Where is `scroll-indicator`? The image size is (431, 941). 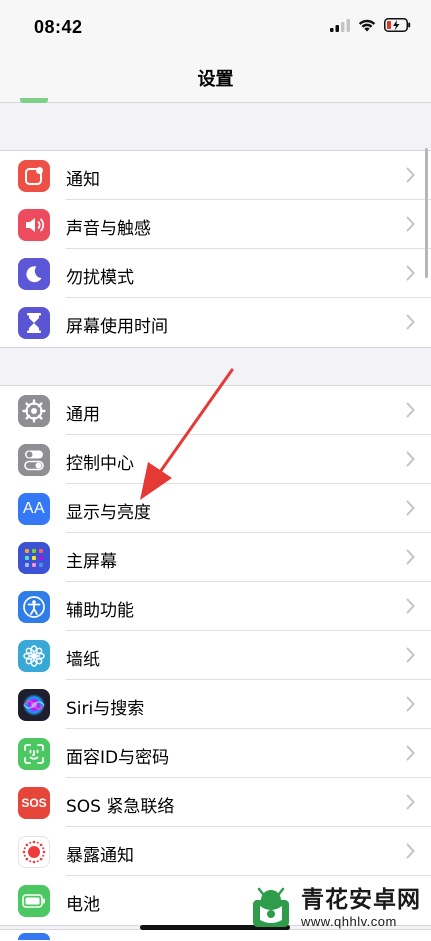
scroll-indicator is located at coordinates (426, 213).